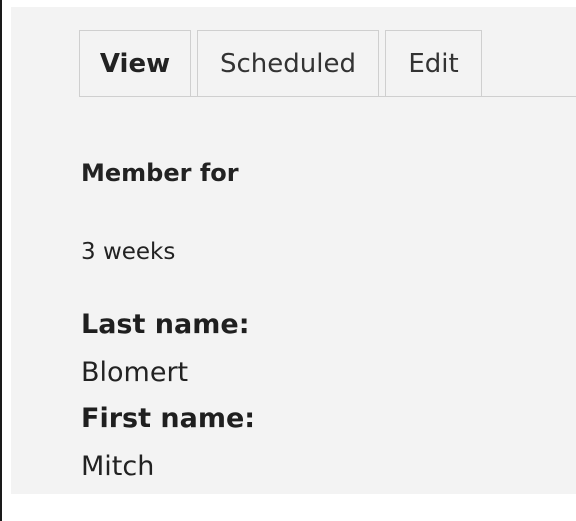  What do you see at coordinates (118, 466) in the screenshot?
I see `first-name-value: Mitch` at bounding box center [118, 466].